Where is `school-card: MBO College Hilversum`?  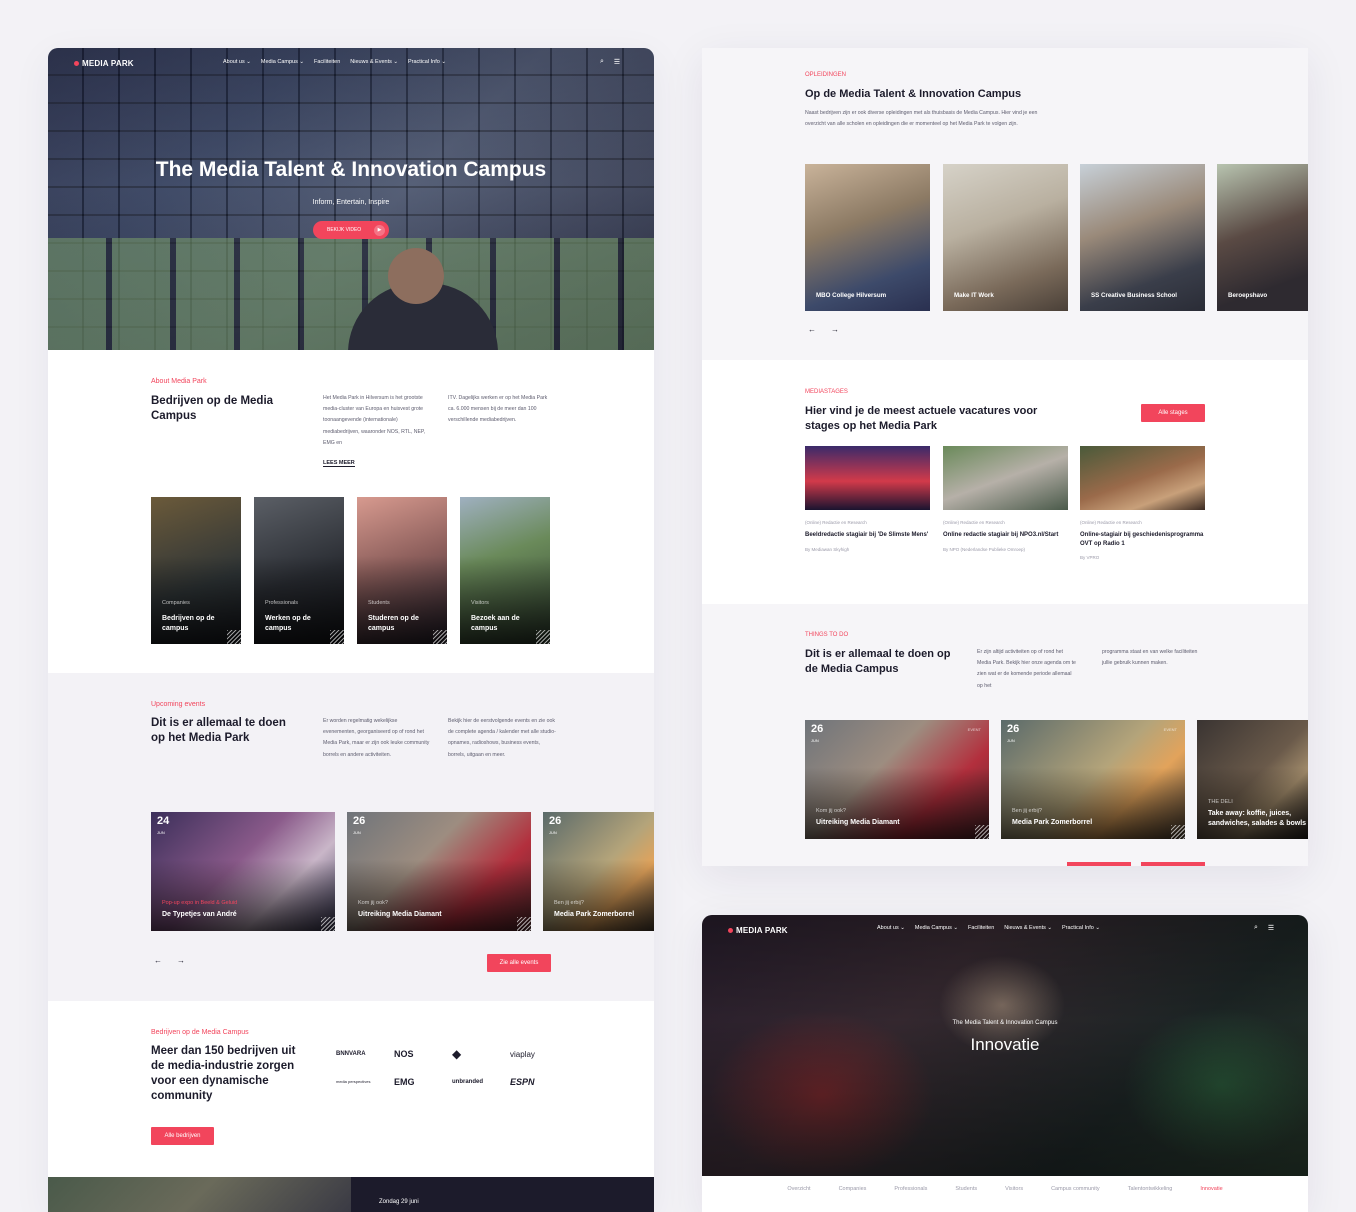
school-card: MBO College Hilversum is located at coordinates (867, 237).